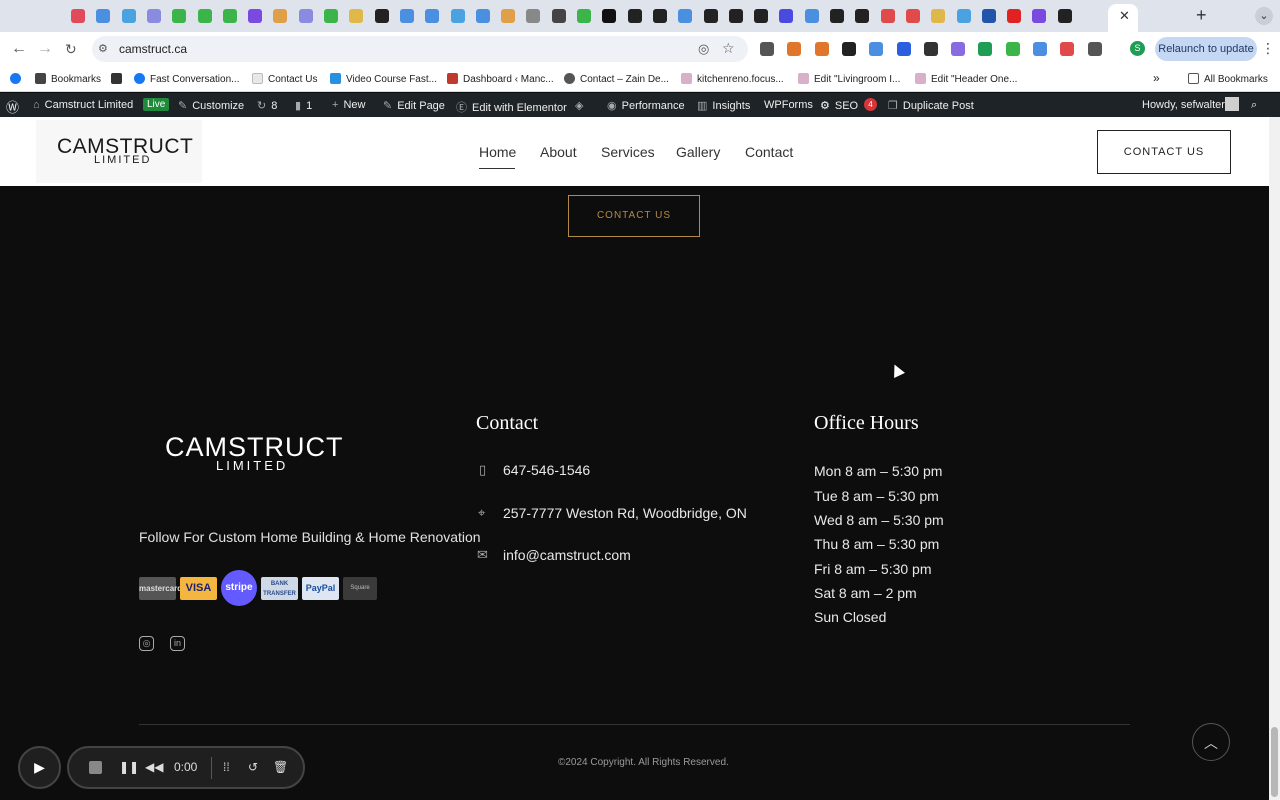  What do you see at coordinates (18, 79) in the screenshot?
I see `bookmark-facebook-icon` at bounding box center [18, 79].